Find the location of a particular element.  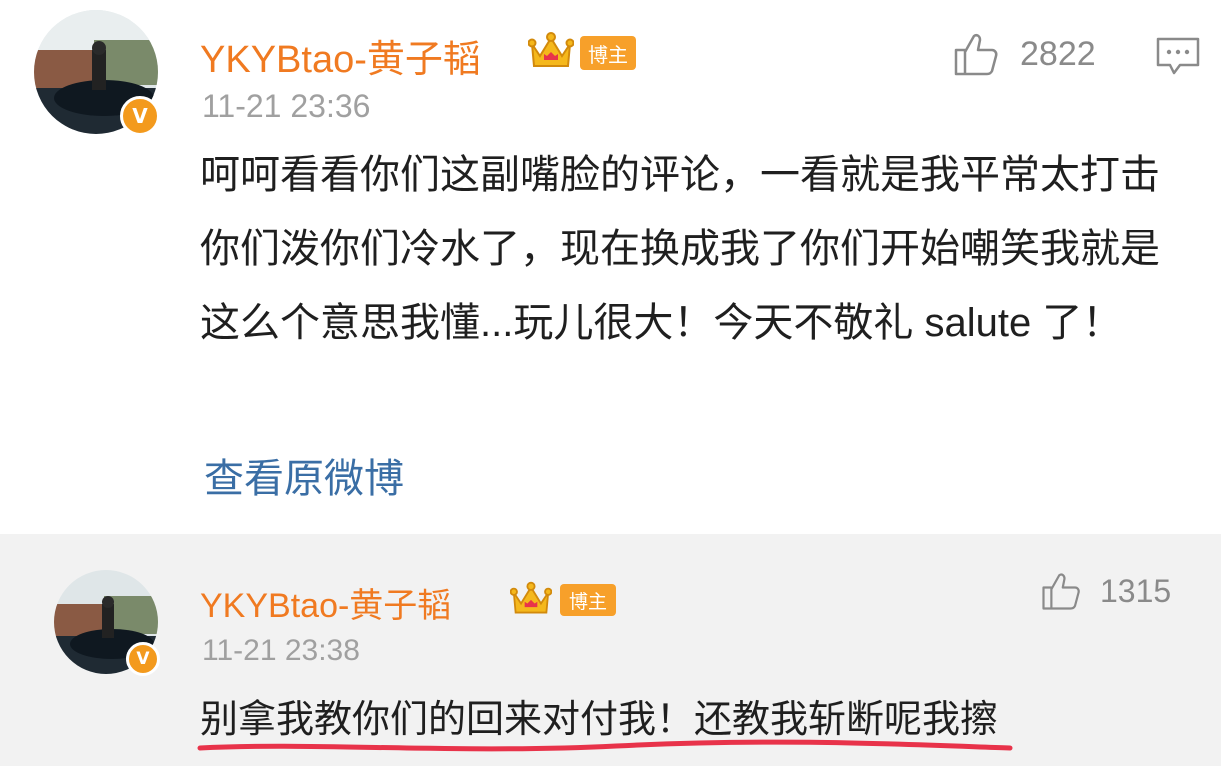

timestamp: 11-21 23:36 is located at coordinates (286, 106).